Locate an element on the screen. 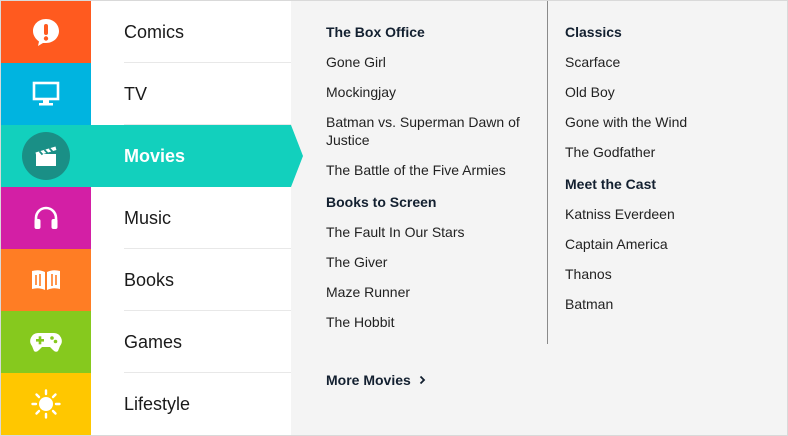 Image resolution: width=788 pixels, height=436 pixels. monitor-icon is located at coordinates (46, 93).